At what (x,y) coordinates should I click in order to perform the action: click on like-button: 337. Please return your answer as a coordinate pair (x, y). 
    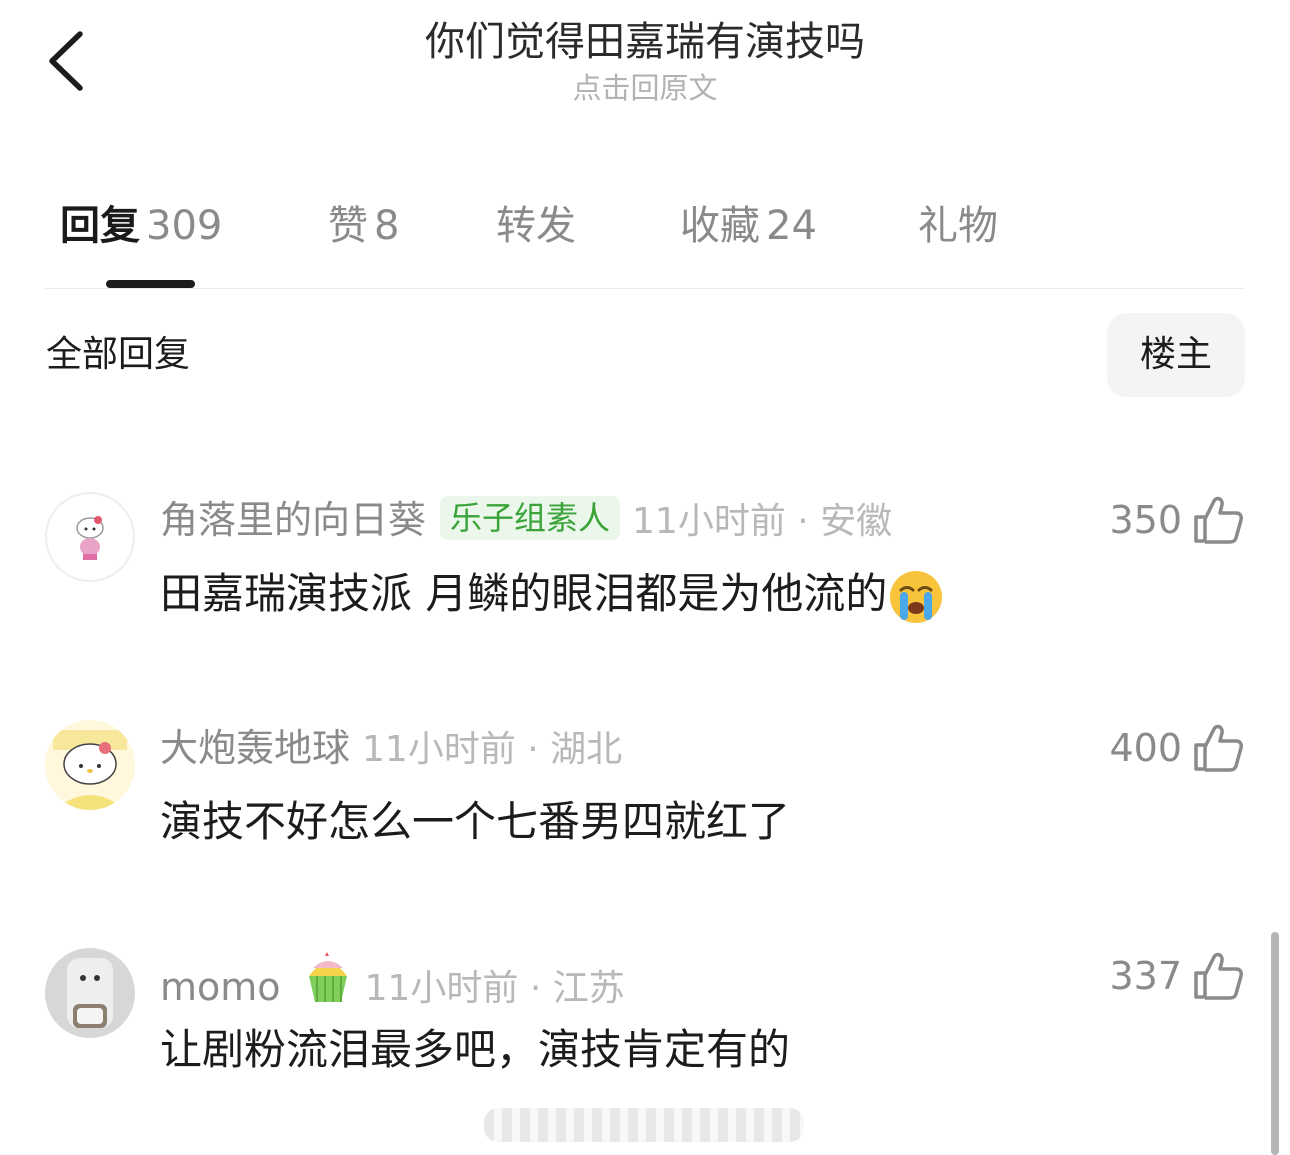
    Looking at the image, I should click on (1176, 976).